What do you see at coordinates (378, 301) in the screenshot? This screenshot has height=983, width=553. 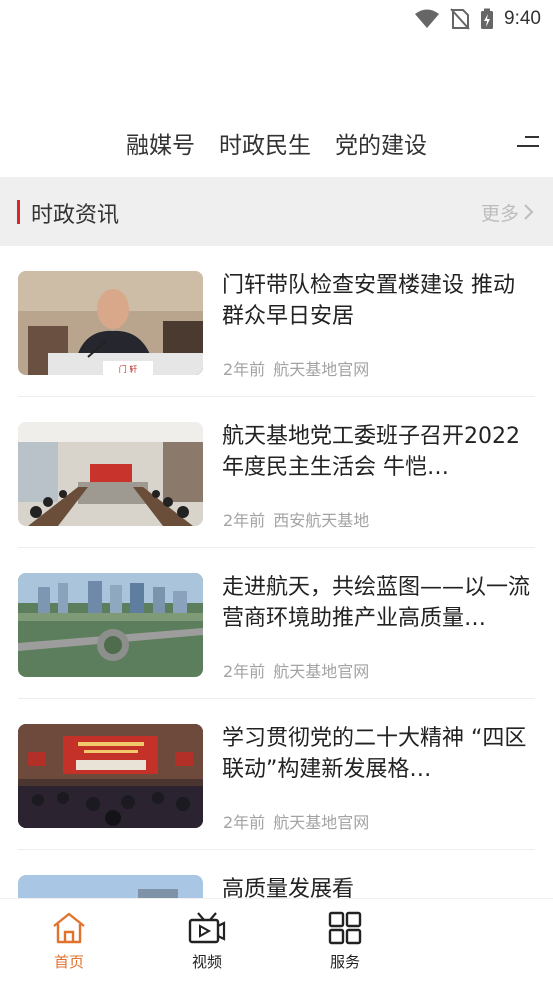 I see `news-title: 门轩带队检查安置楼建设 推动群众早日安居` at bounding box center [378, 301].